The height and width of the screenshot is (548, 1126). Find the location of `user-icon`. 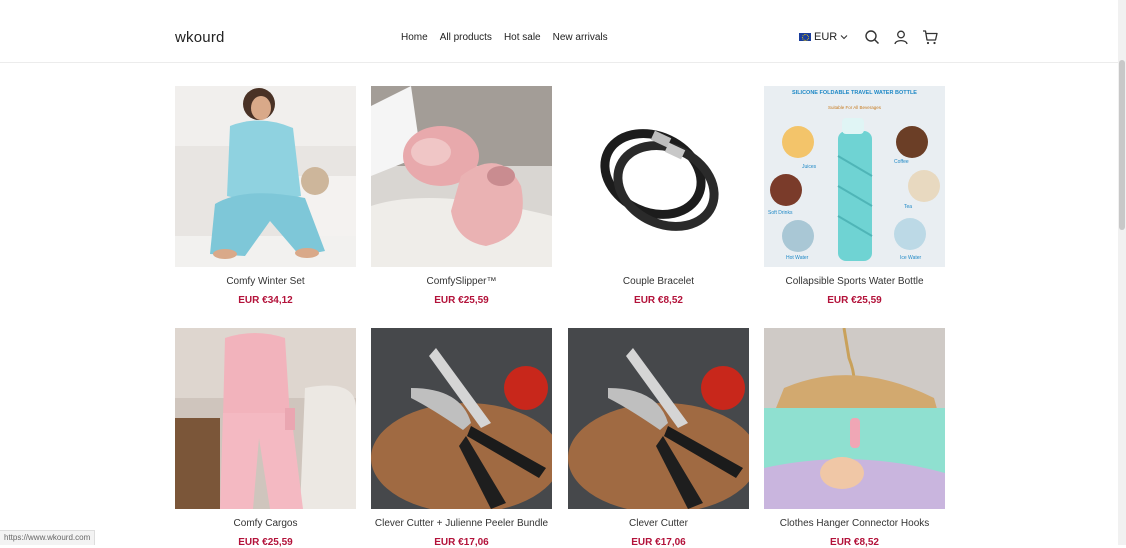

user-icon is located at coordinates (901, 37).